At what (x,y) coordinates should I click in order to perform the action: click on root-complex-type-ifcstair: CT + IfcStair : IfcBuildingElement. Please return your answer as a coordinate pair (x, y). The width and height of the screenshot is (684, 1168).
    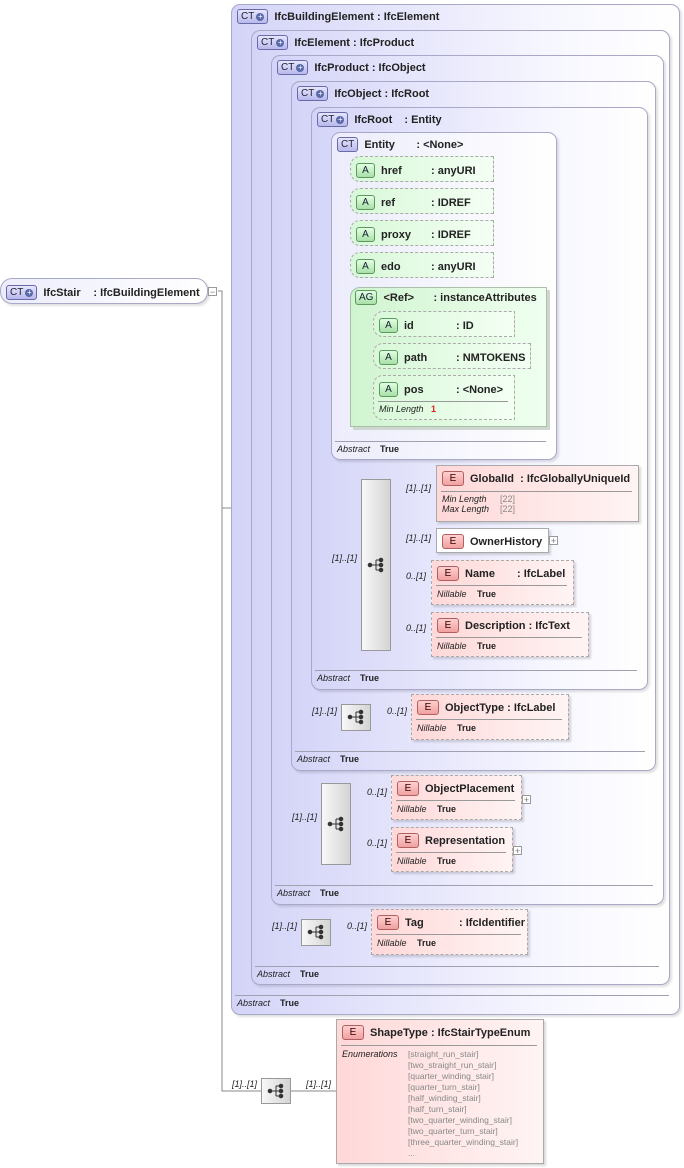
    Looking at the image, I should click on (104, 291).